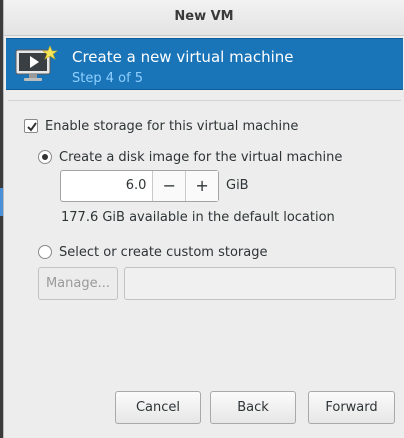 This screenshot has width=404, height=438. What do you see at coordinates (204, 18) in the screenshot?
I see `window-title: New VM` at bounding box center [204, 18].